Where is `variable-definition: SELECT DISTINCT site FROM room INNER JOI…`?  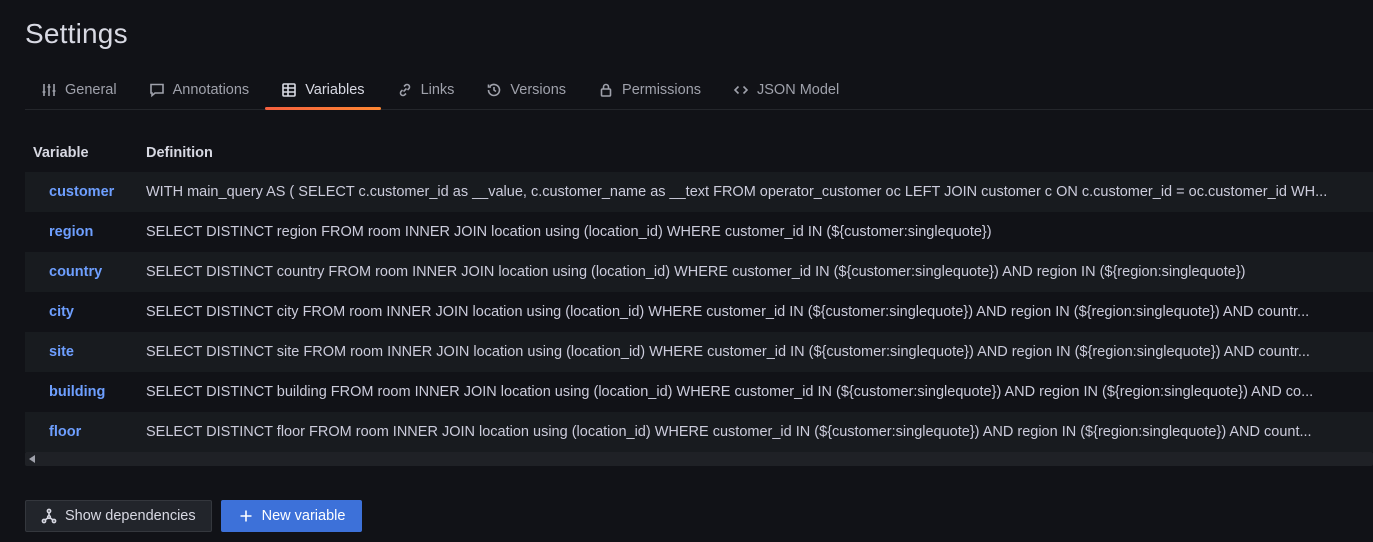 variable-definition: SELECT DISTINCT site FROM room INNER JOI… is located at coordinates (728, 352).